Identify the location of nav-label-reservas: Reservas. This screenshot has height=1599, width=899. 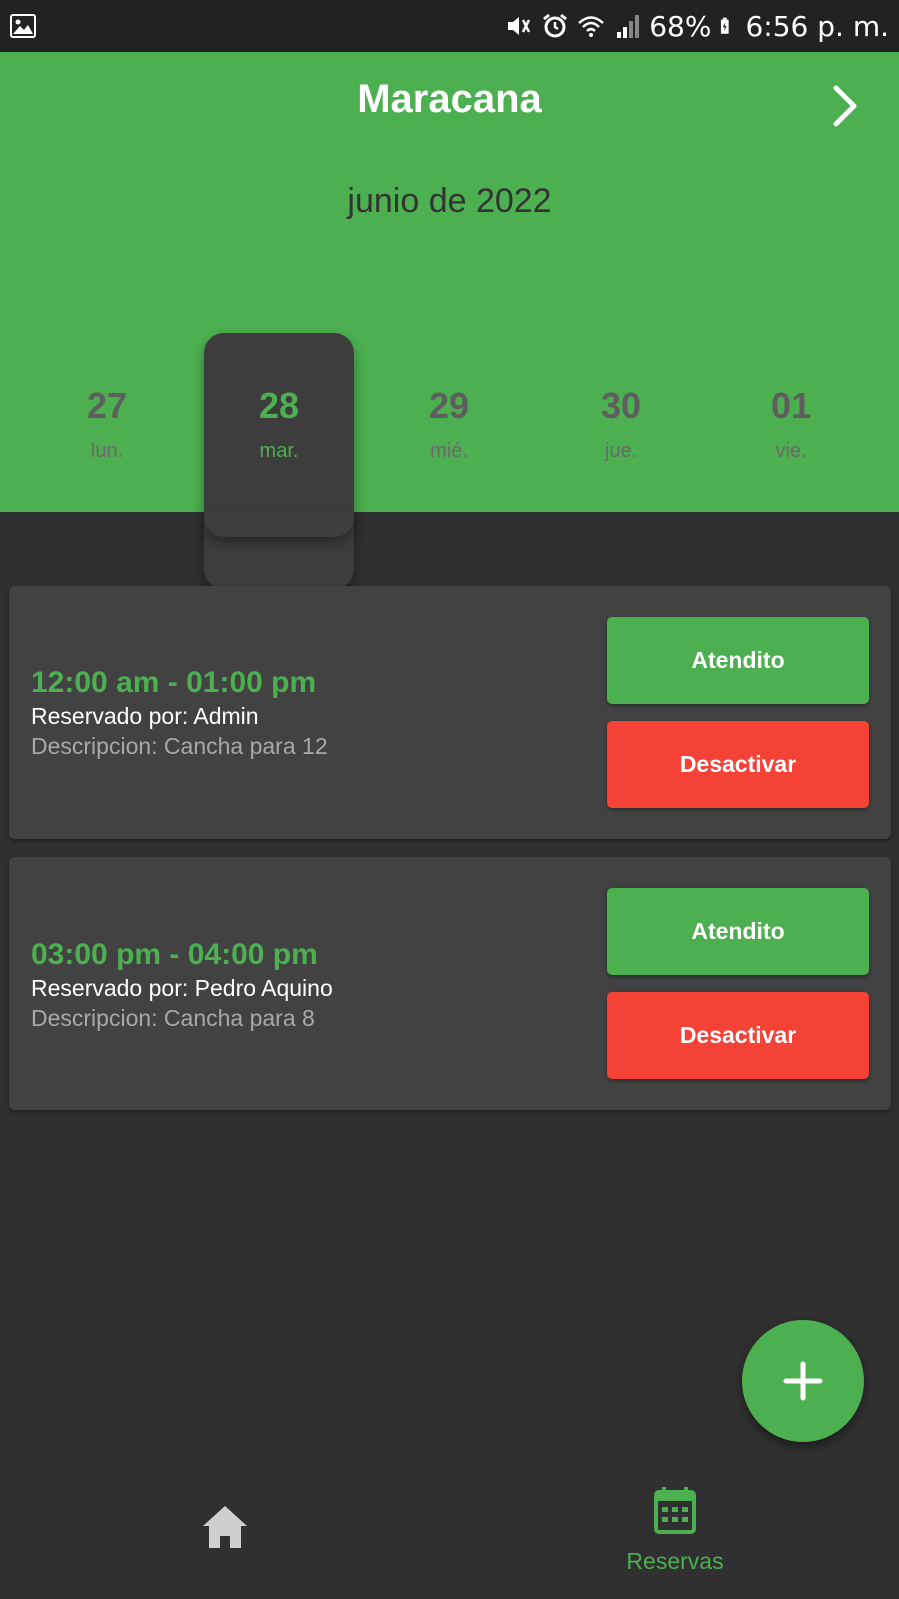
(675, 1561).